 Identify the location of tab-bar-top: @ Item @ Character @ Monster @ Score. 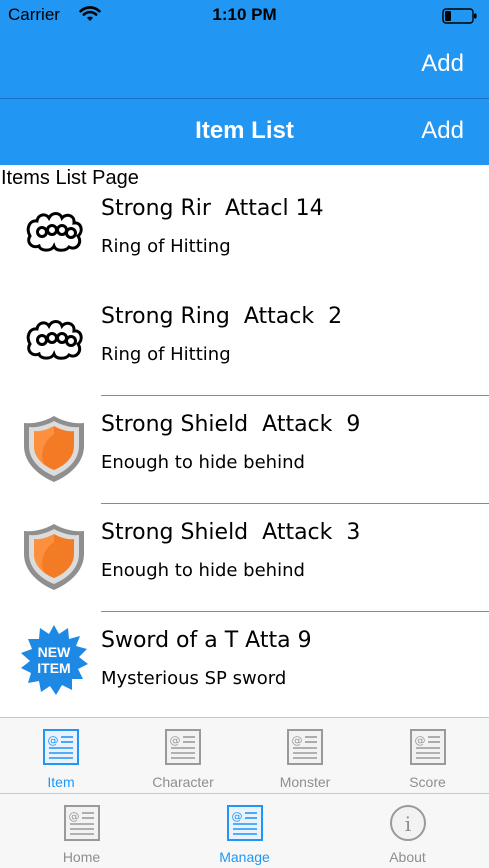
(244, 755).